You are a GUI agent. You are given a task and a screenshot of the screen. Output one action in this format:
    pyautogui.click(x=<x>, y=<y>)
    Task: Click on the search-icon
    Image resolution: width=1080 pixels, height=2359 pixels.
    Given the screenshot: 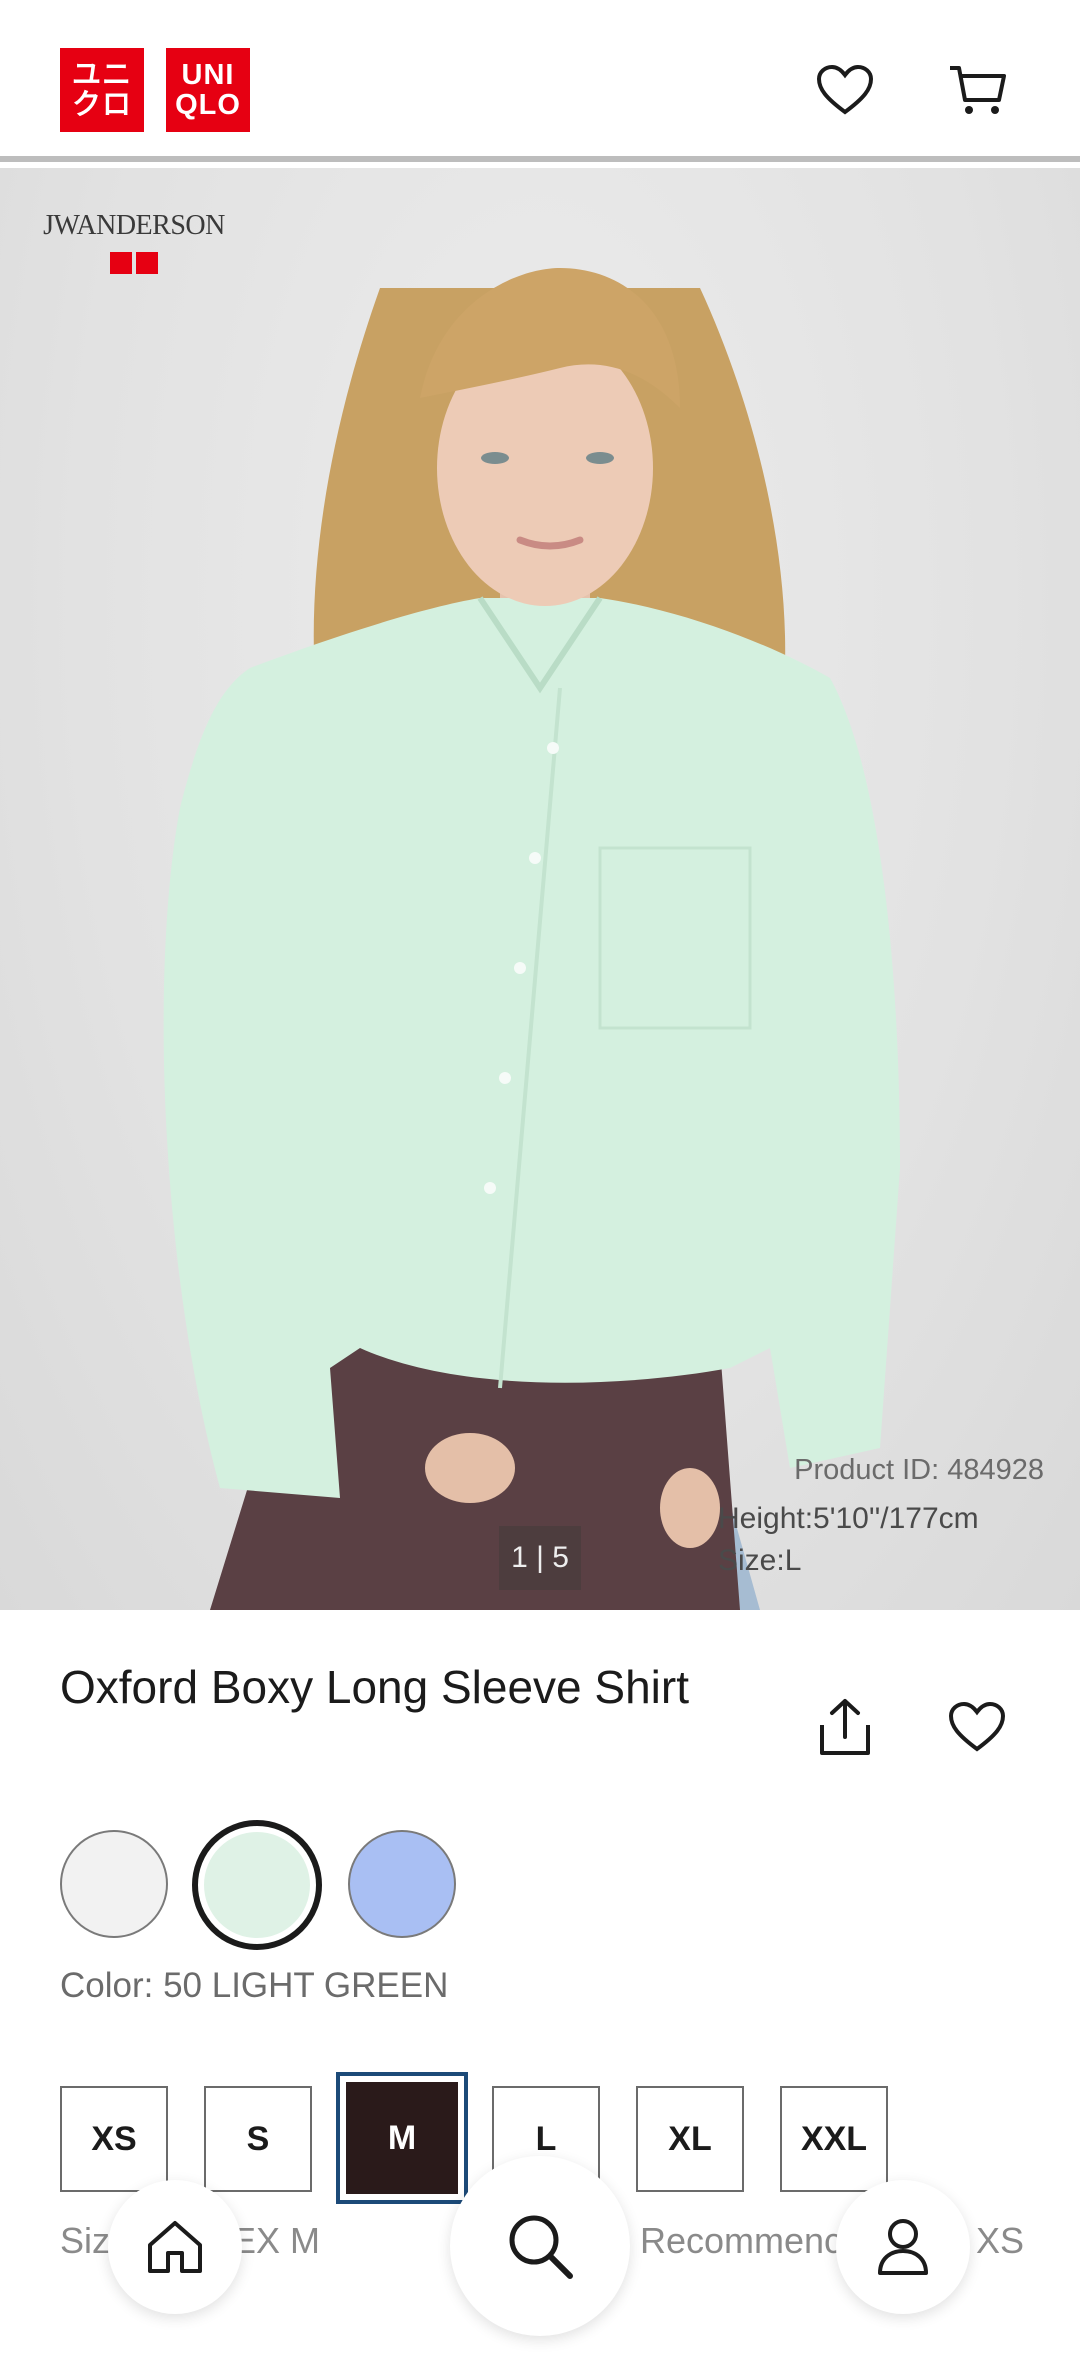 What is the action you would take?
    pyautogui.click(x=541, y=2247)
    